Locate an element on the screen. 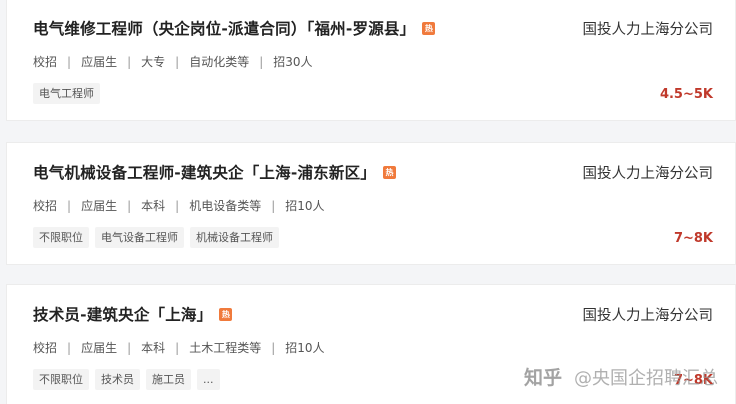  job-title-row: 电气维修工程师（央企岗位-派遣合同）「福州-罗源县」 热 is located at coordinates (234, 28).